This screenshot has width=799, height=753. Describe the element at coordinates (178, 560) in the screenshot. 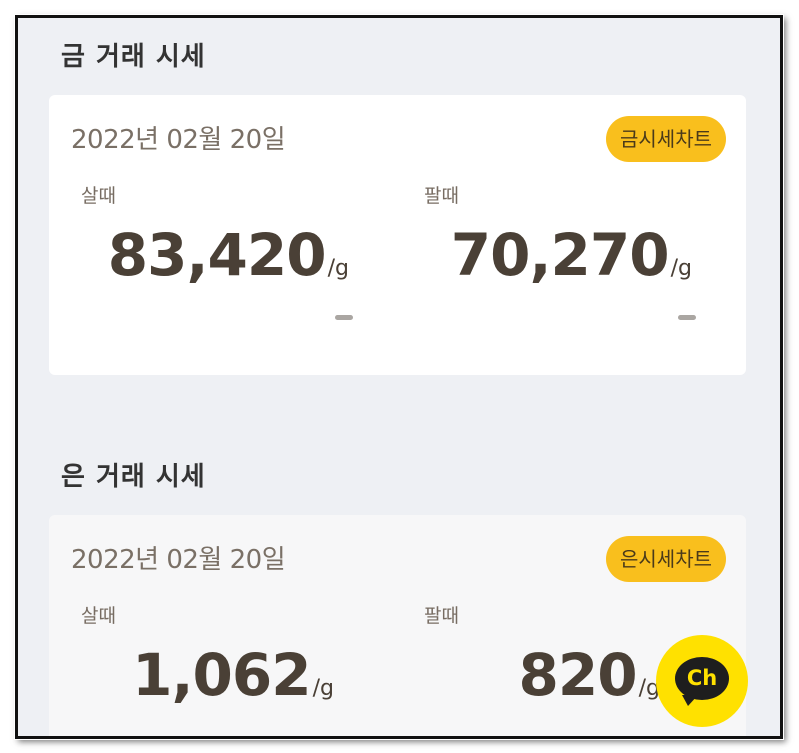

I see `silver-date: 2022년 02월 20일` at that location.